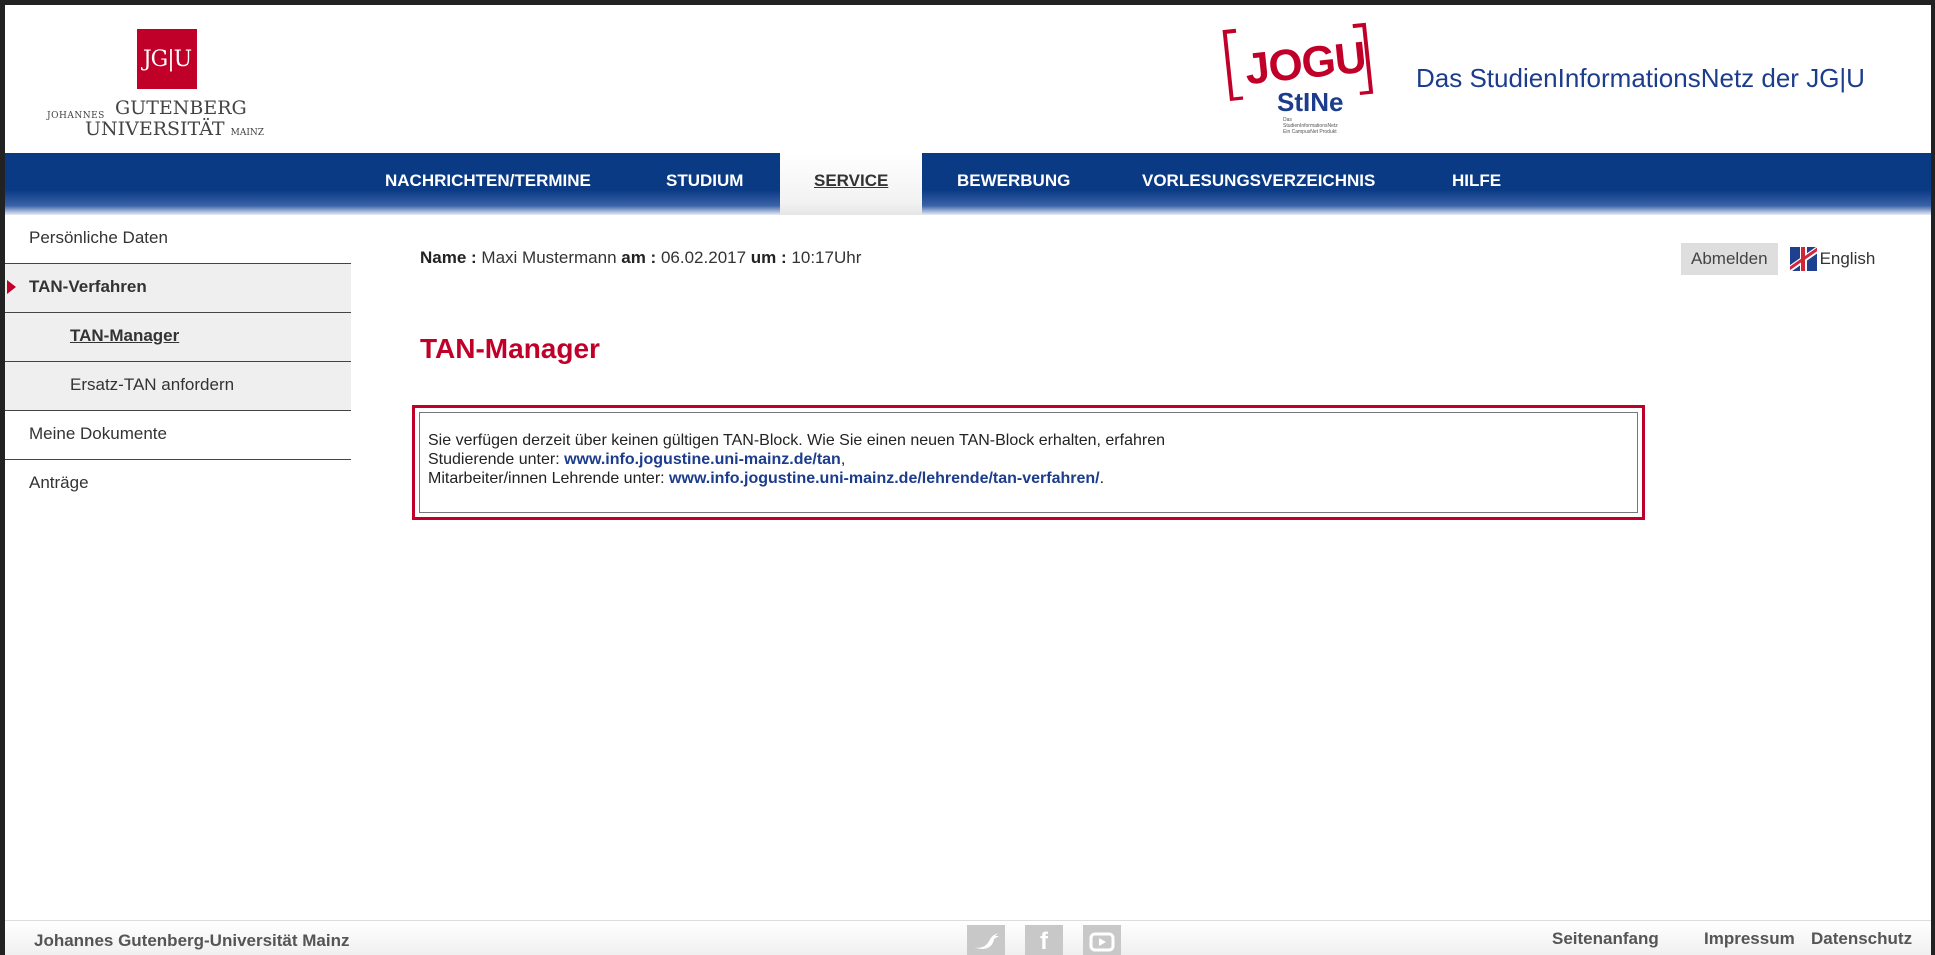 Image resolution: width=1935 pixels, height=955 pixels. What do you see at coordinates (1640, 78) in the screenshot?
I see `site-tagline: Das StudienInformationsNetz der JG|U` at bounding box center [1640, 78].